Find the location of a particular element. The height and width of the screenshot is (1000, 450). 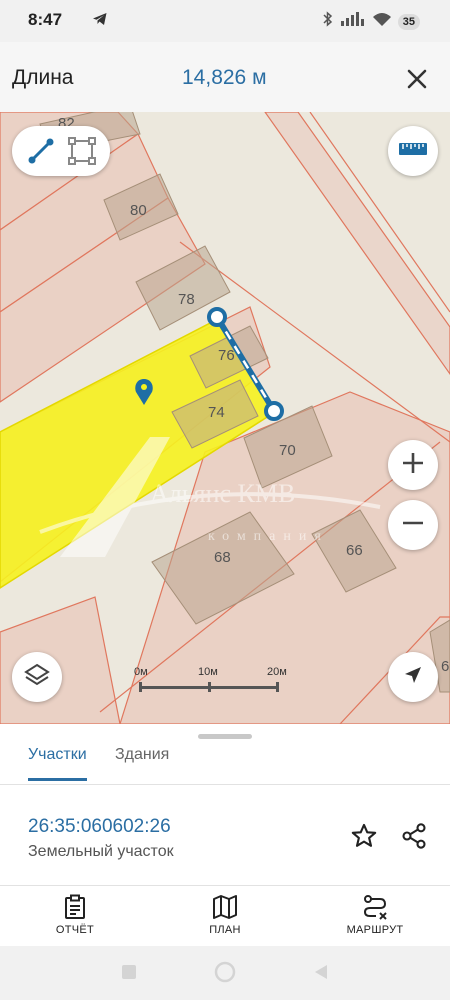

scale-label-20: 20м is located at coordinates (277, 672).